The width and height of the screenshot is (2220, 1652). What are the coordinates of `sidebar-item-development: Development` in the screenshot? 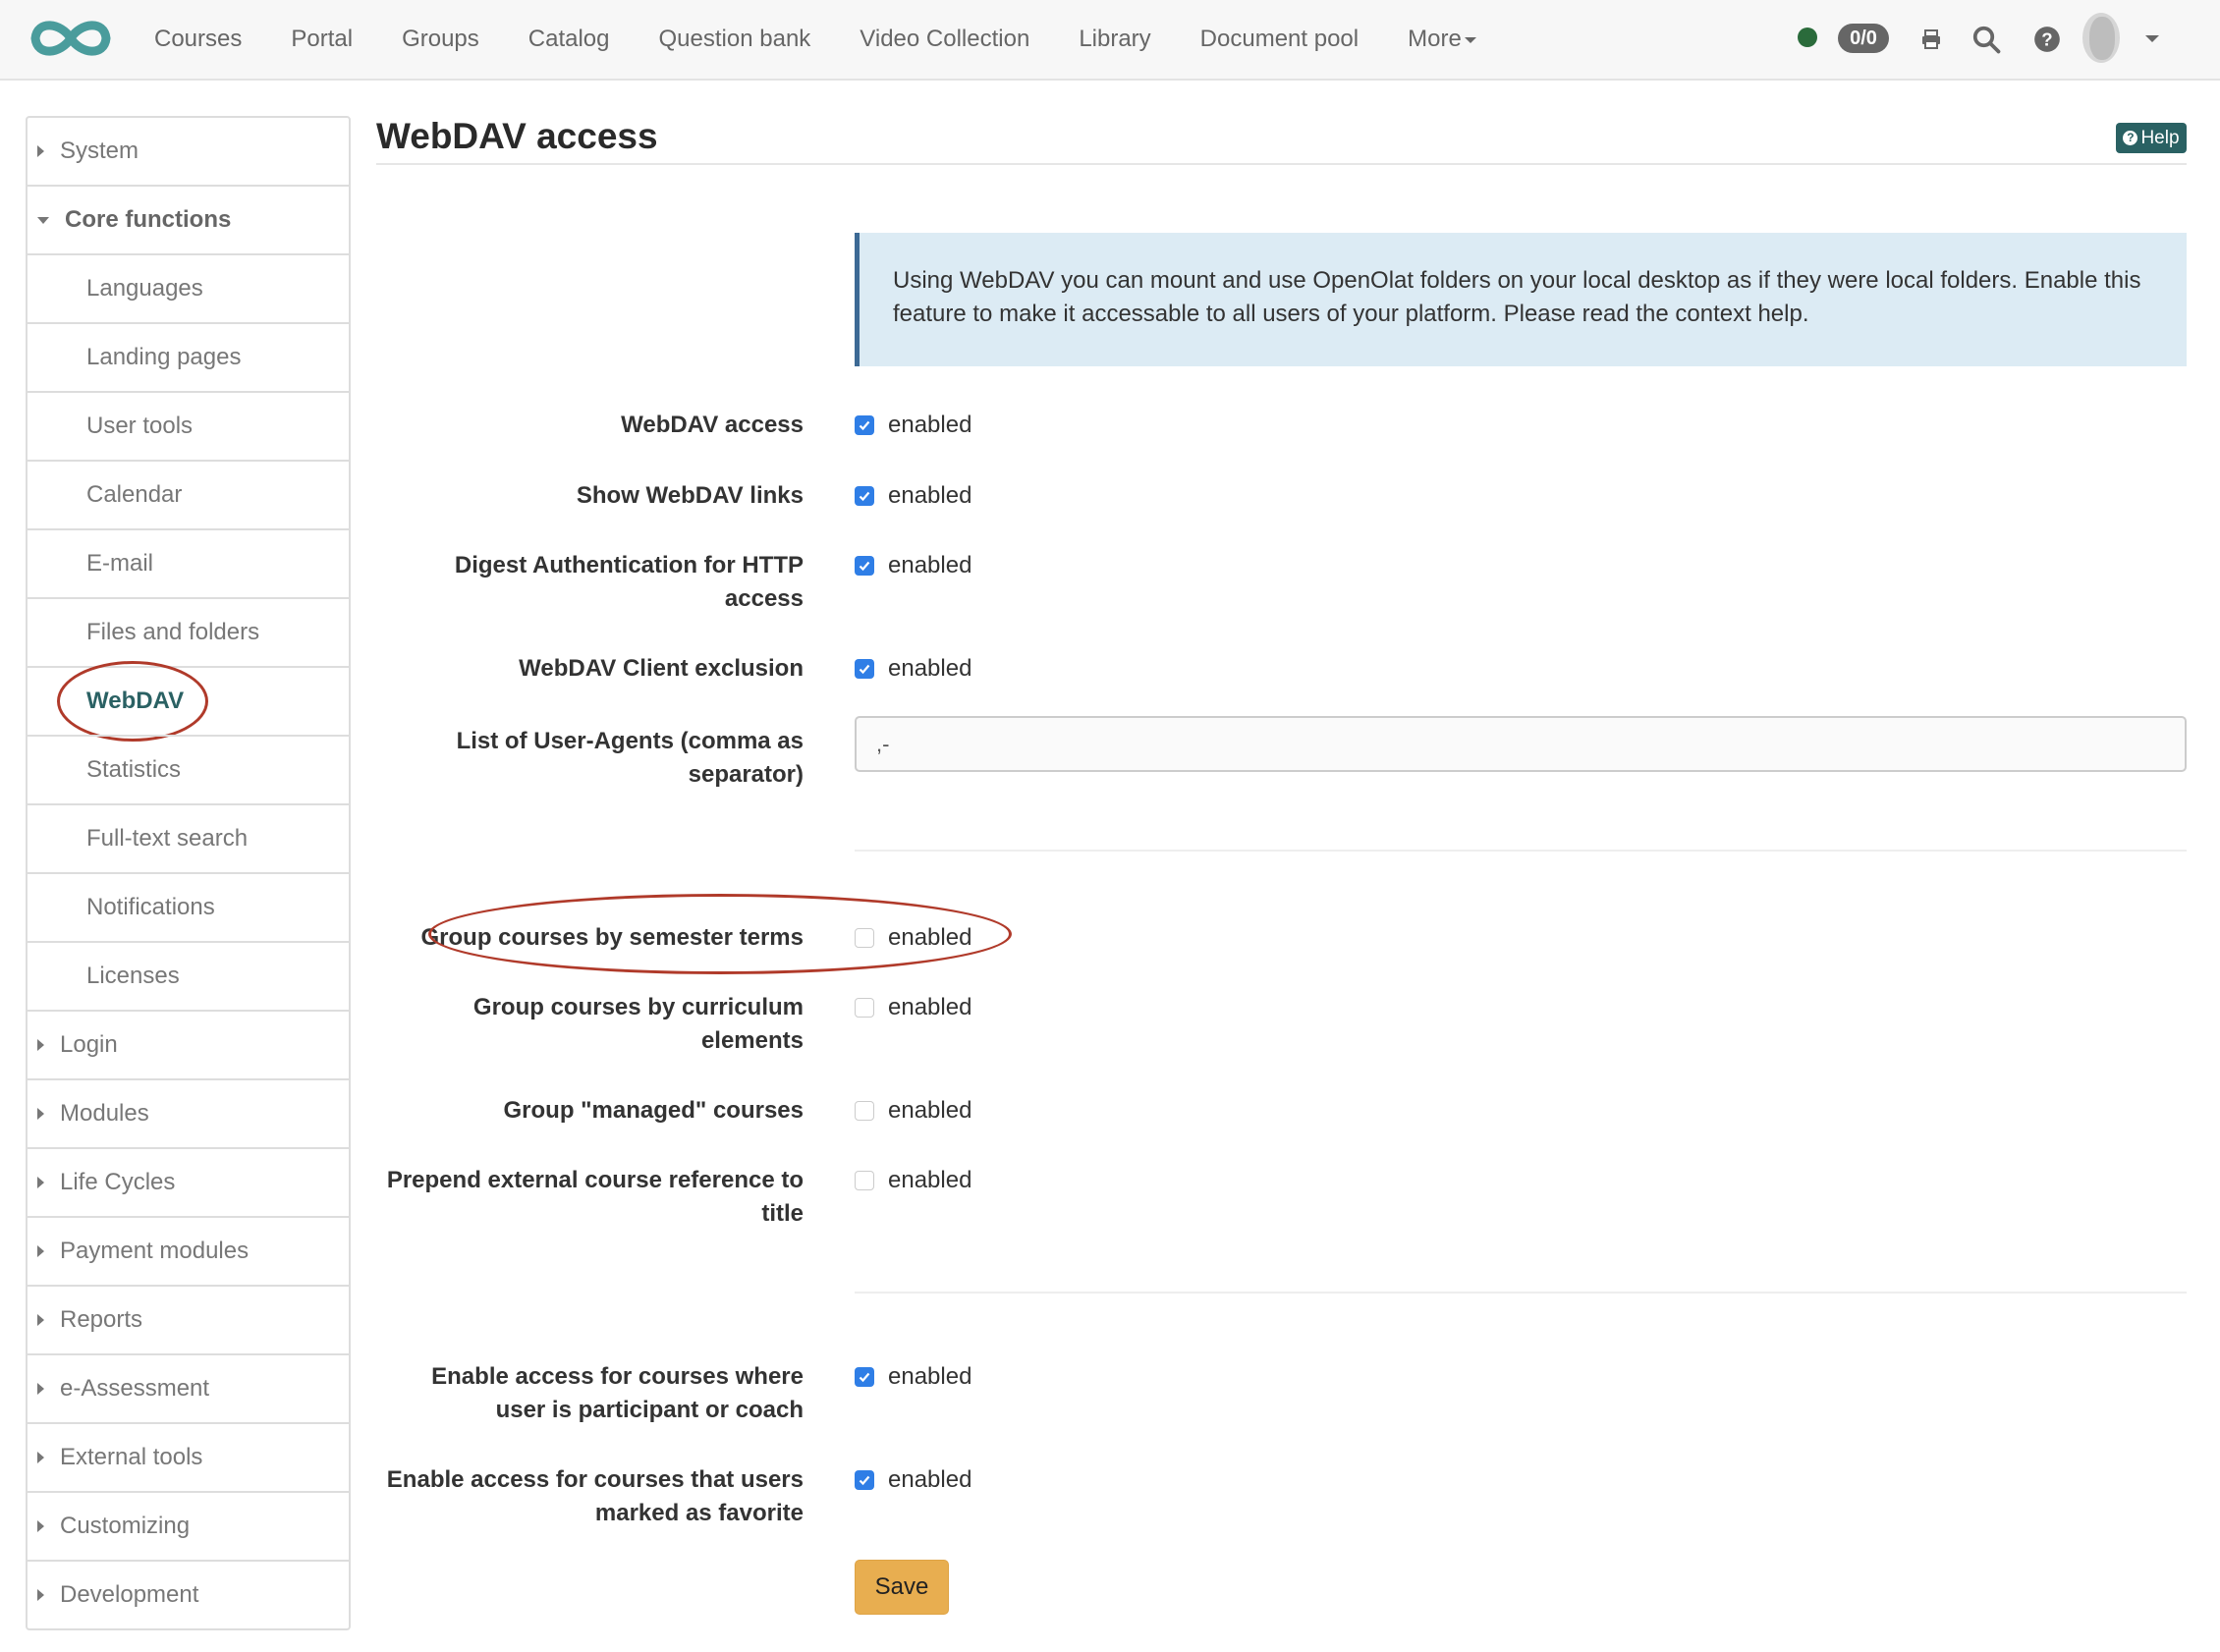 It's located at (188, 1594).